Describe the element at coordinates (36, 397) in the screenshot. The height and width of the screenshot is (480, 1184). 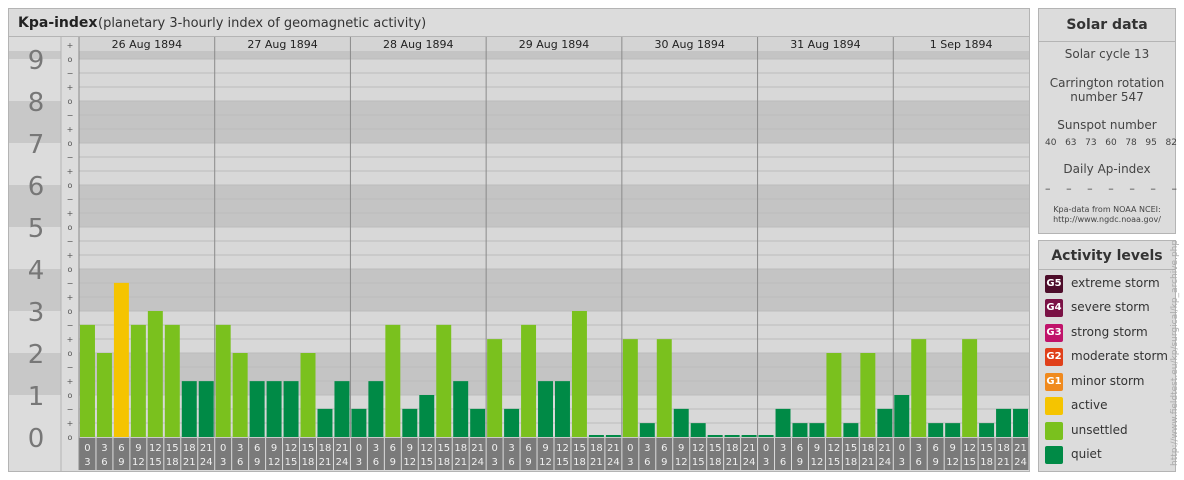
I see `y-tick-label: 1` at that location.